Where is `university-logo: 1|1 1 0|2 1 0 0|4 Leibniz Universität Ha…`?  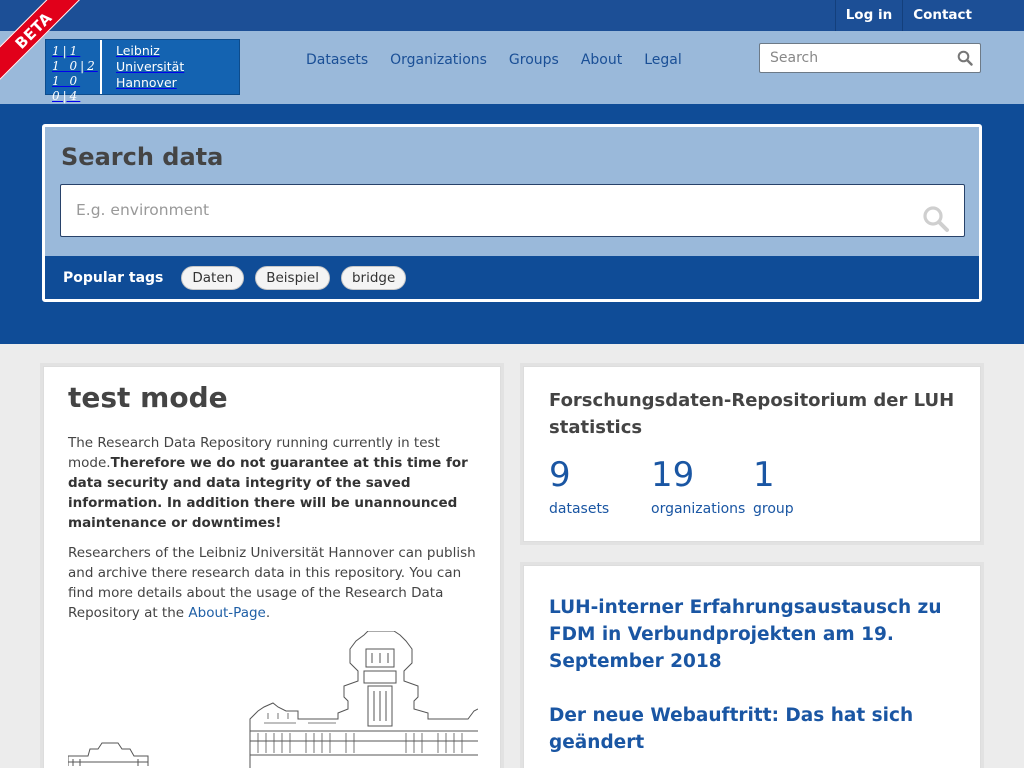 university-logo: 1|1 1 0|2 1 0 0|4 Leibniz Universität Ha… is located at coordinates (142, 71).